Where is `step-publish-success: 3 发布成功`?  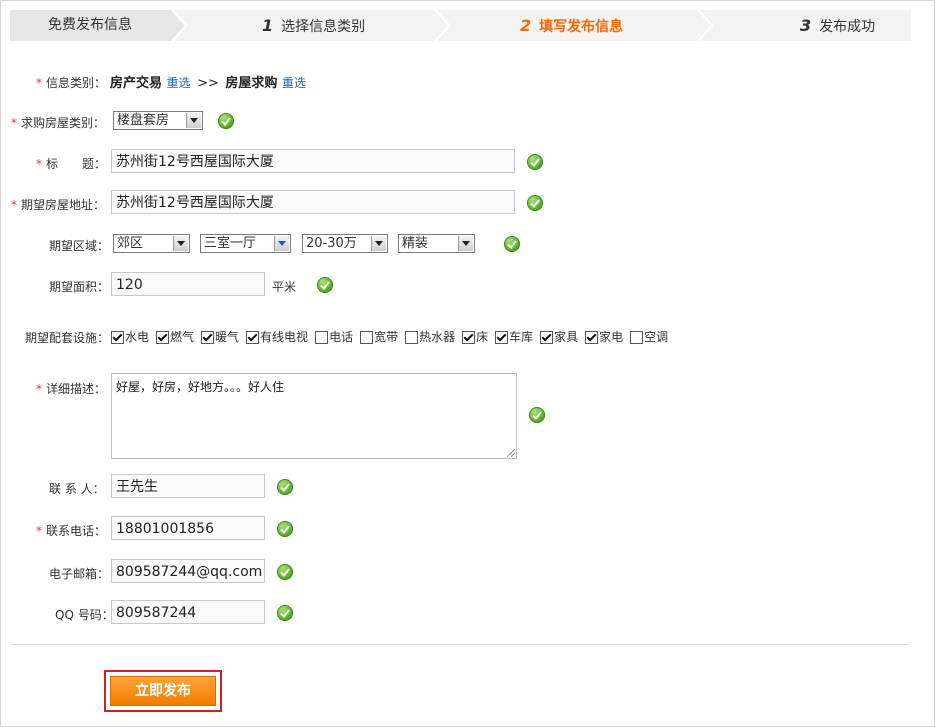
step-publish-success: 3 发布成功 is located at coordinates (837, 25).